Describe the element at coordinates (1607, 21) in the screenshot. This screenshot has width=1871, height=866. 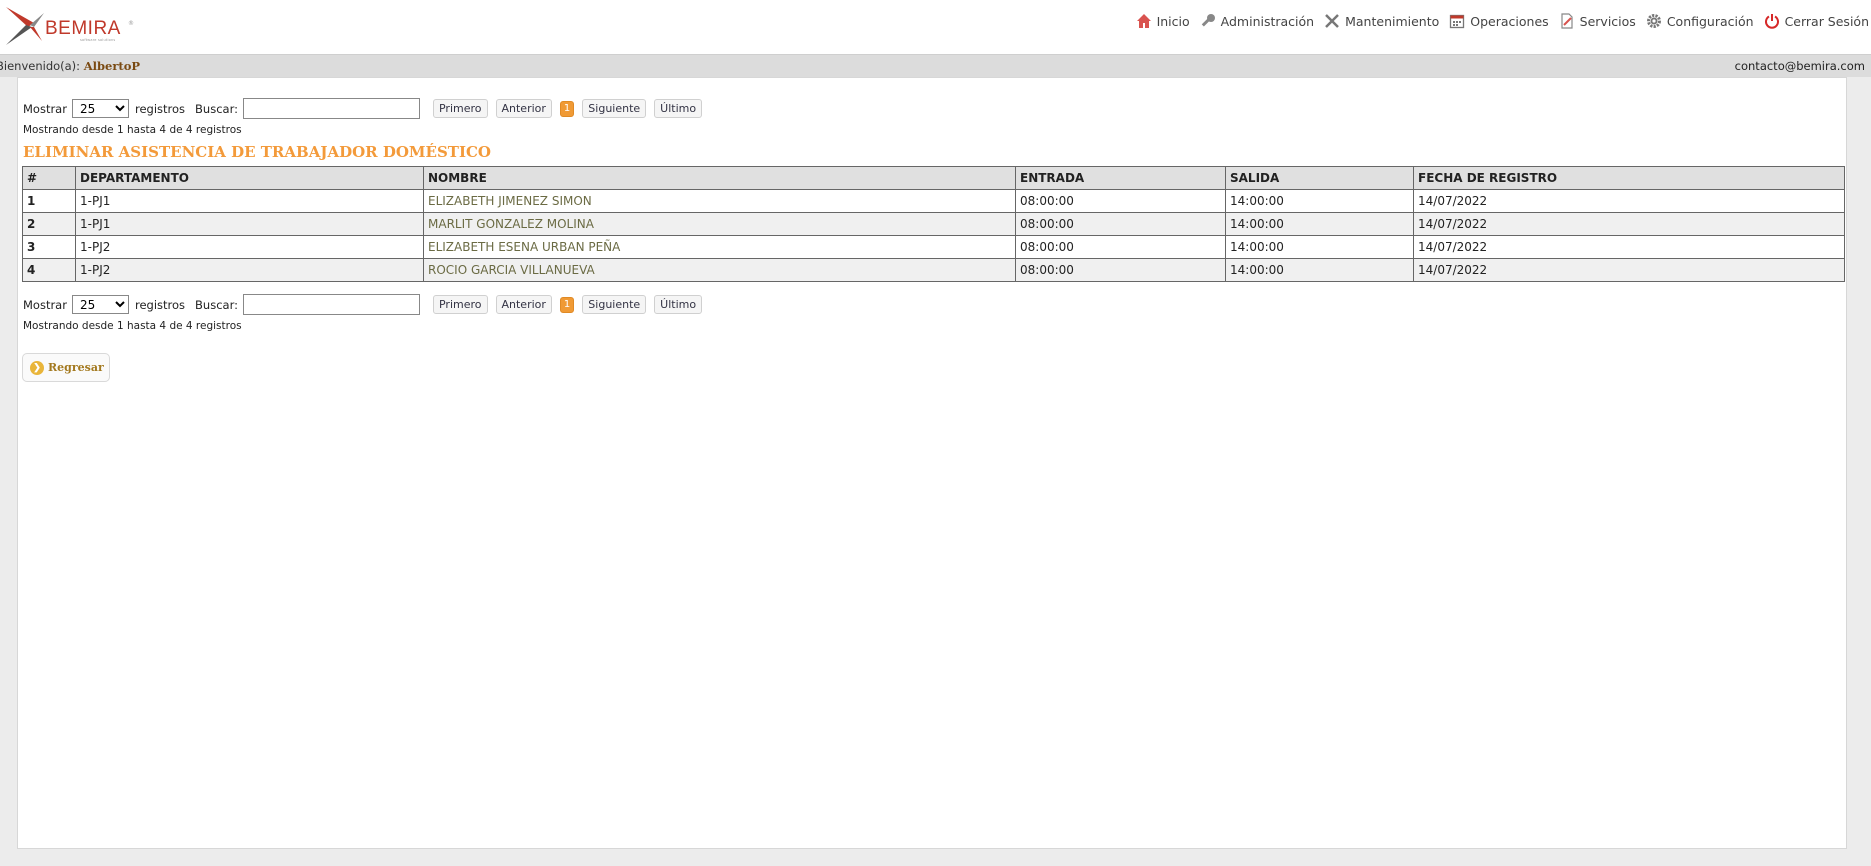
I see `nav-label: Servicios` at that location.